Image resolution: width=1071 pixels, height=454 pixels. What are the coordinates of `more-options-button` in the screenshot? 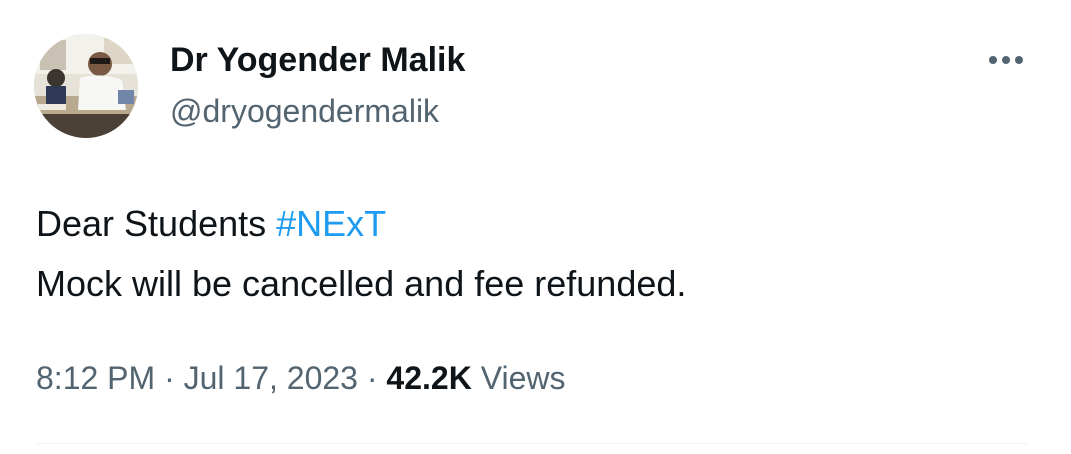 It's located at (1006, 60).